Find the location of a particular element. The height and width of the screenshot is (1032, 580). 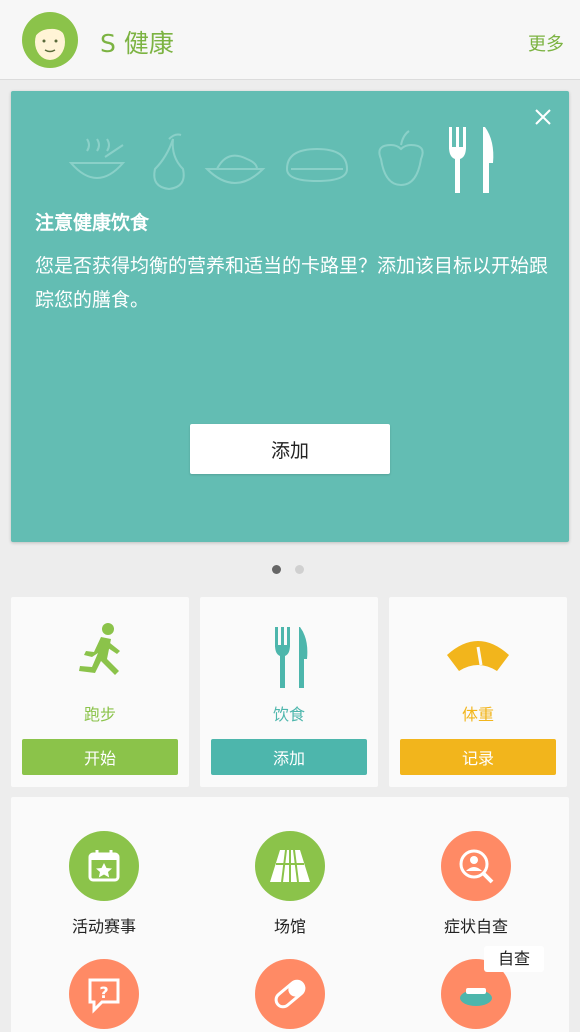

app-title: S 健康 is located at coordinates (137, 43).